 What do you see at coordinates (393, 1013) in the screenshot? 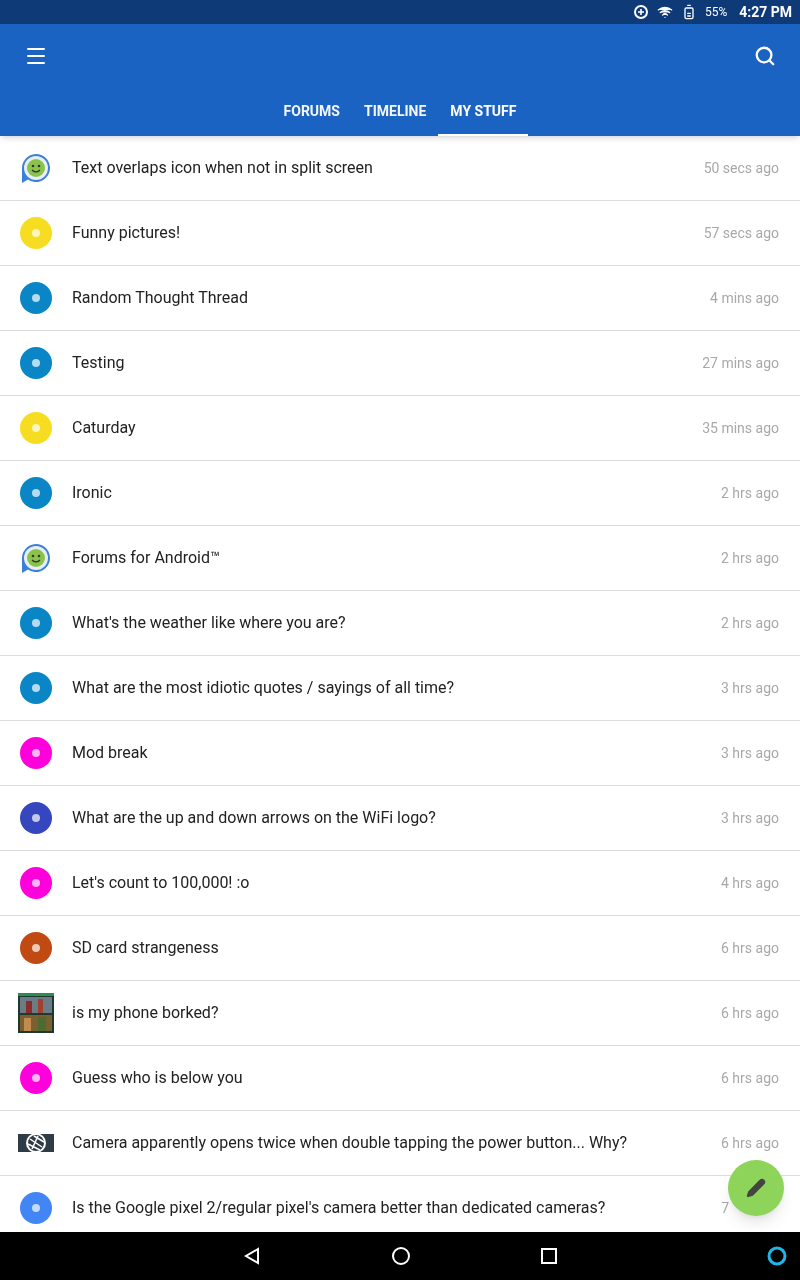
I see `thread-title: is my phone borked?` at bounding box center [393, 1013].